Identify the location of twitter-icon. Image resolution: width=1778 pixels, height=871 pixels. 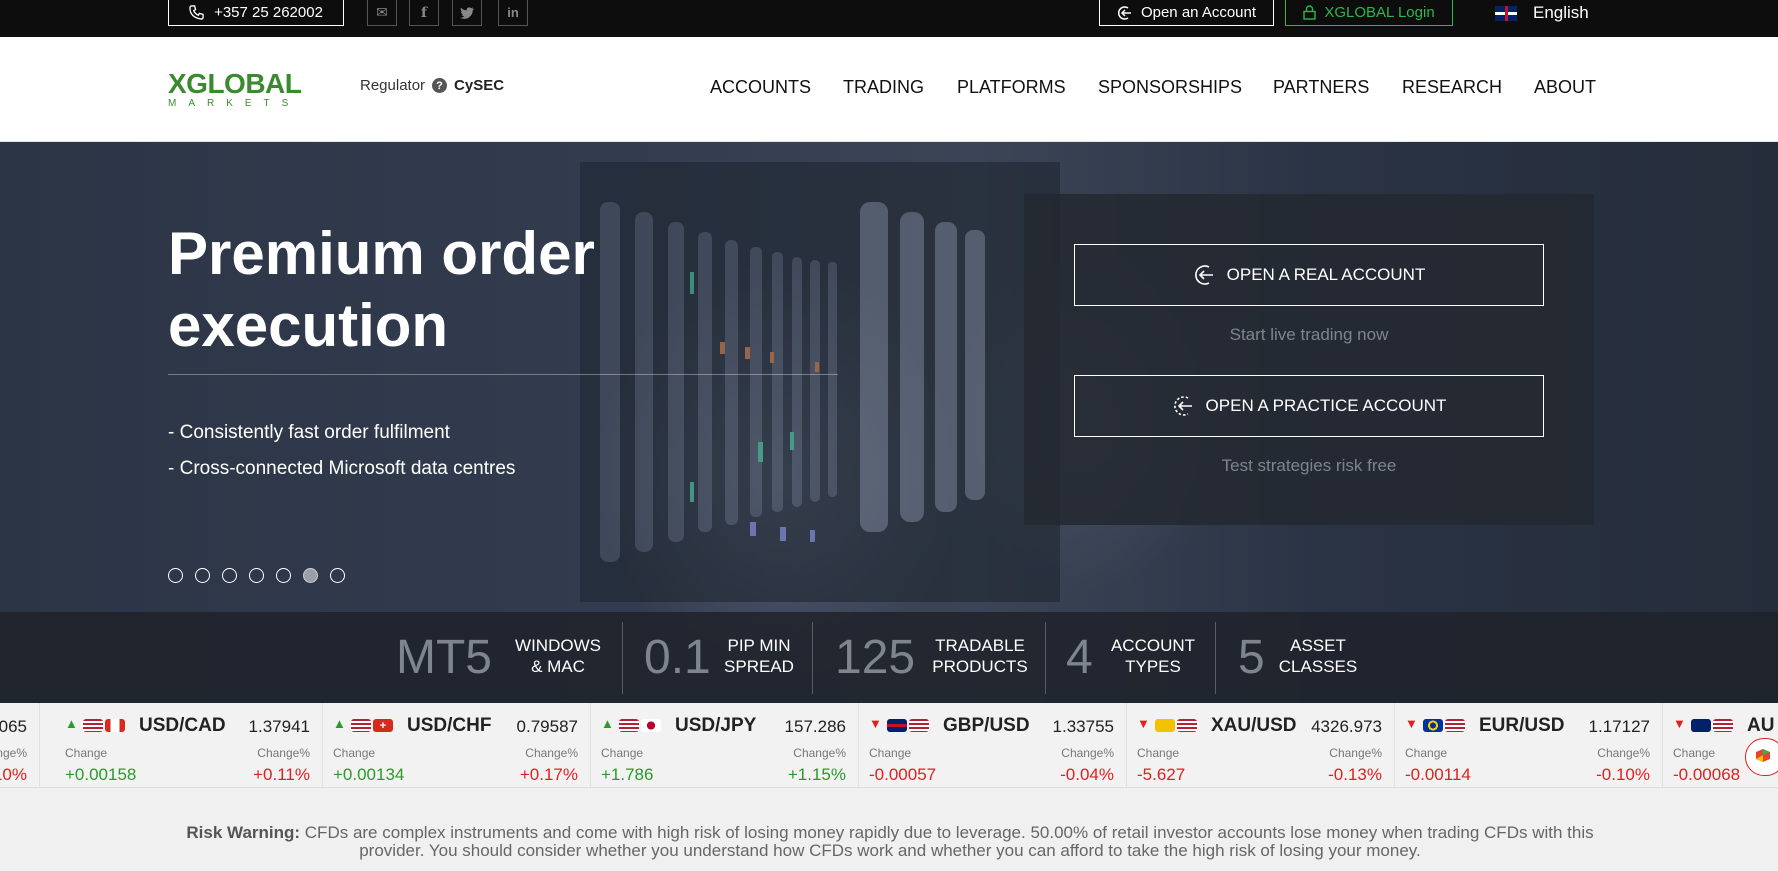
(467, 12).